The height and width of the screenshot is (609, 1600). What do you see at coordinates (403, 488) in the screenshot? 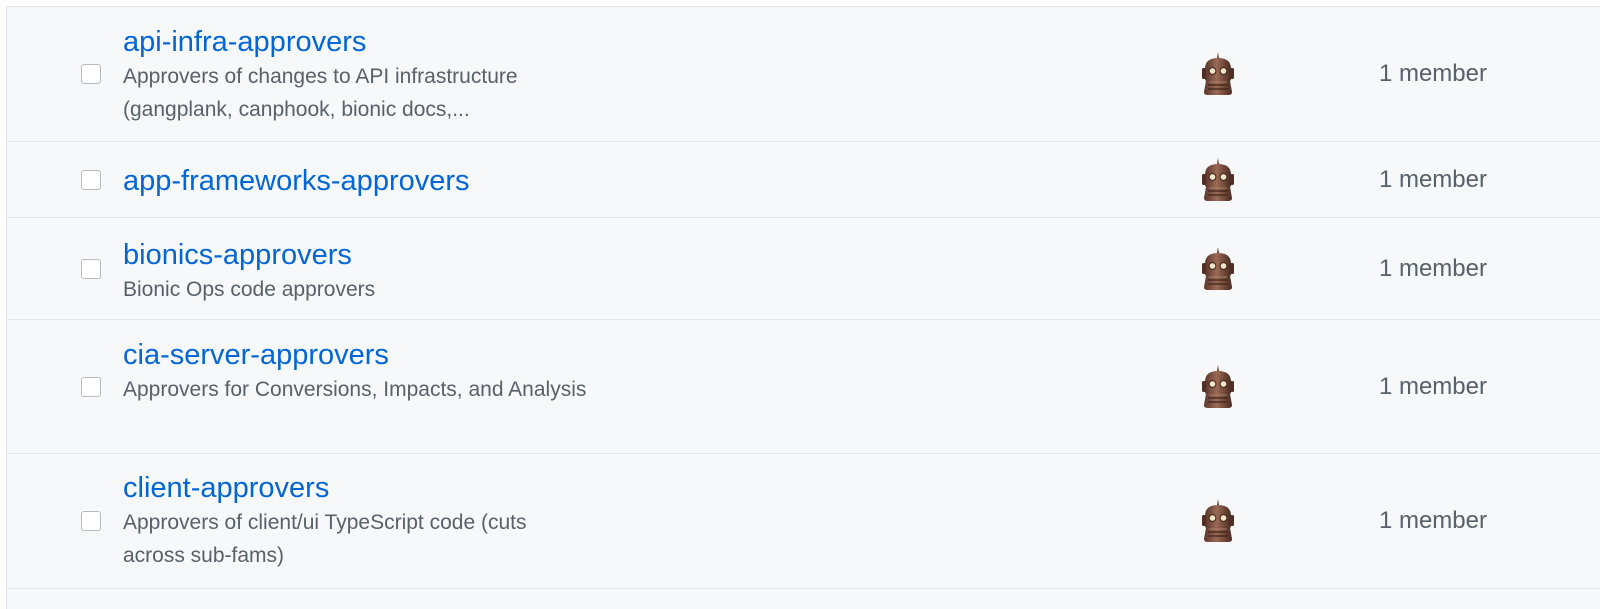
I see `team-name-link: client-approvers` at bounding box center [403, 488].